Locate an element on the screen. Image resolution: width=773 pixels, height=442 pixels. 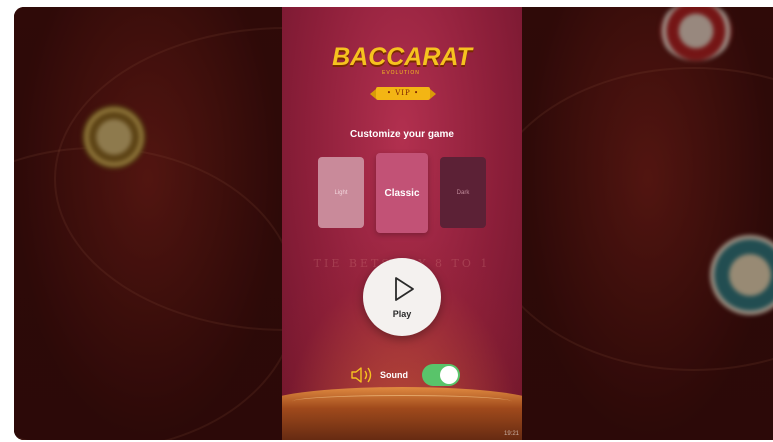
vip-badge: • VIP • is located at coordinates (403, 93).